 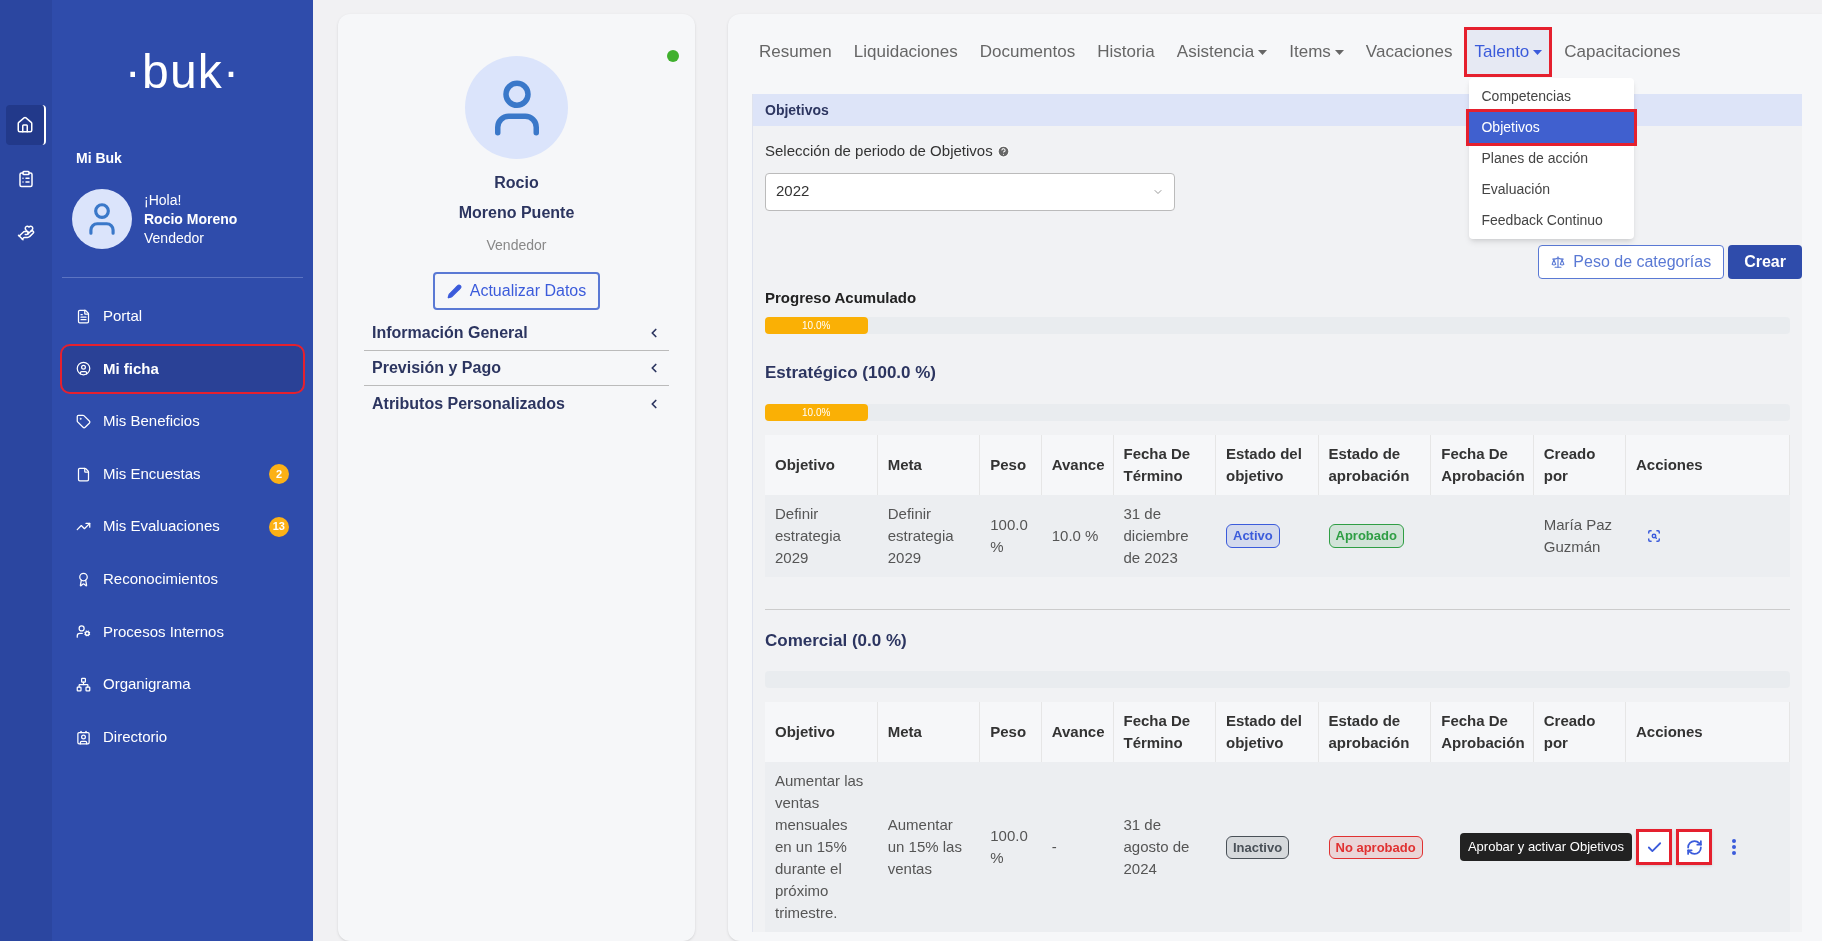 What do you see at coordinates (879, 151) in the screenshot?
I see `field-label: Selección de periodo de Objetivos` at bounding box center [879, 151].